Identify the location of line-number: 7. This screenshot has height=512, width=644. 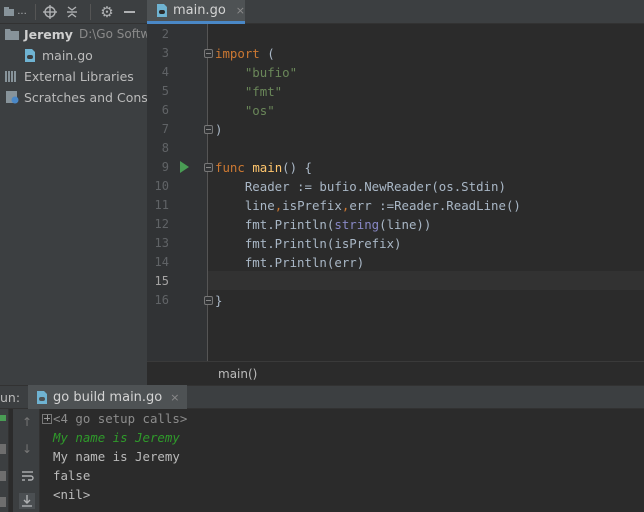
(165, 129).